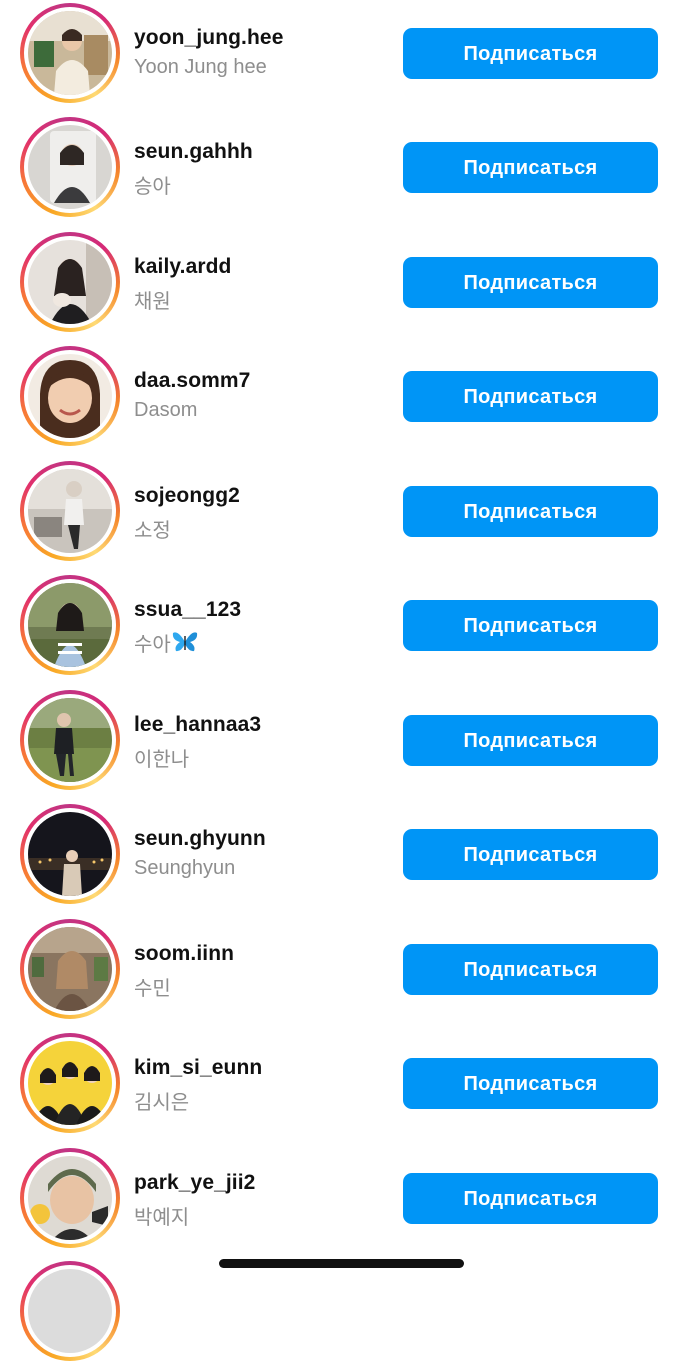 This screenshot has height=1361, width=683. I want to click on butterfly-icon, so click(185, 645).